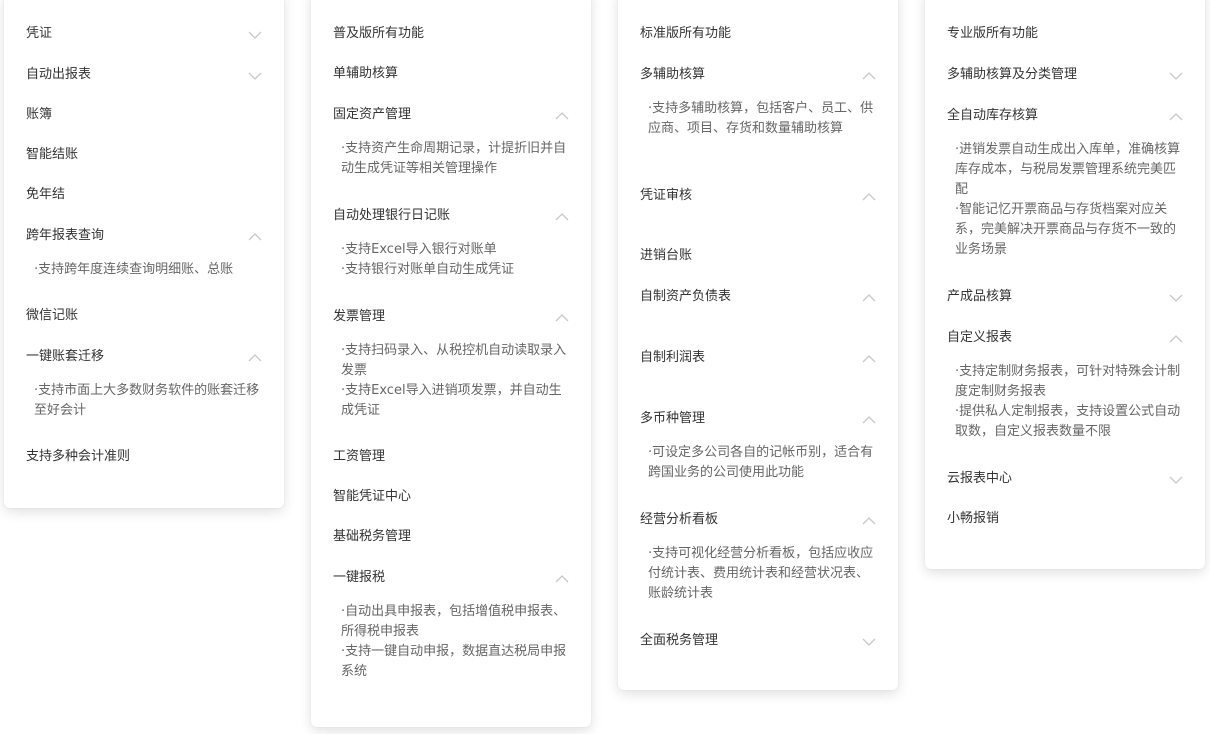 The width and height of the screenshot is (1210, 734). I want to click on feature-accounting-standards: 支持多种会计准则, so click(78, 456).